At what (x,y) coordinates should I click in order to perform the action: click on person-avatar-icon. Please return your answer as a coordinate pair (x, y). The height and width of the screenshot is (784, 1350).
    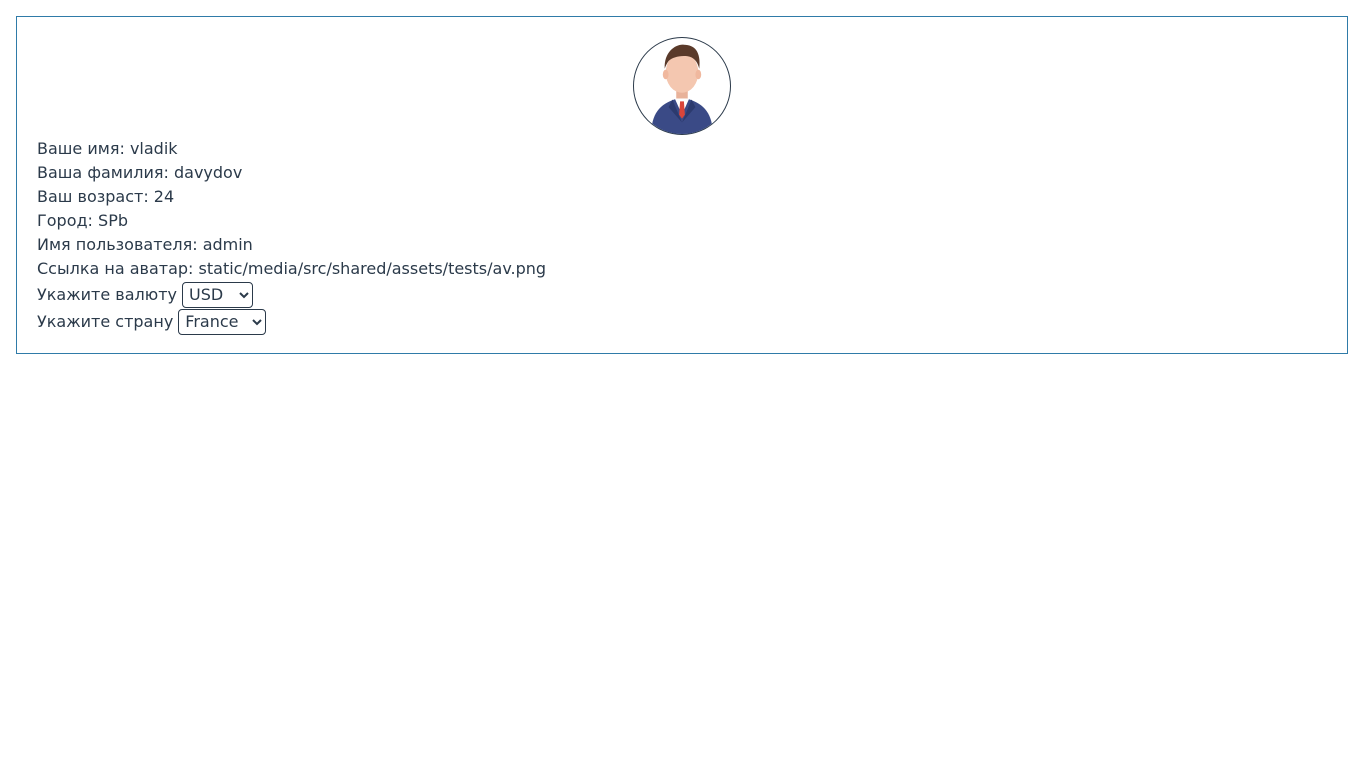
    Looking at the image, I should click on (682, 89).